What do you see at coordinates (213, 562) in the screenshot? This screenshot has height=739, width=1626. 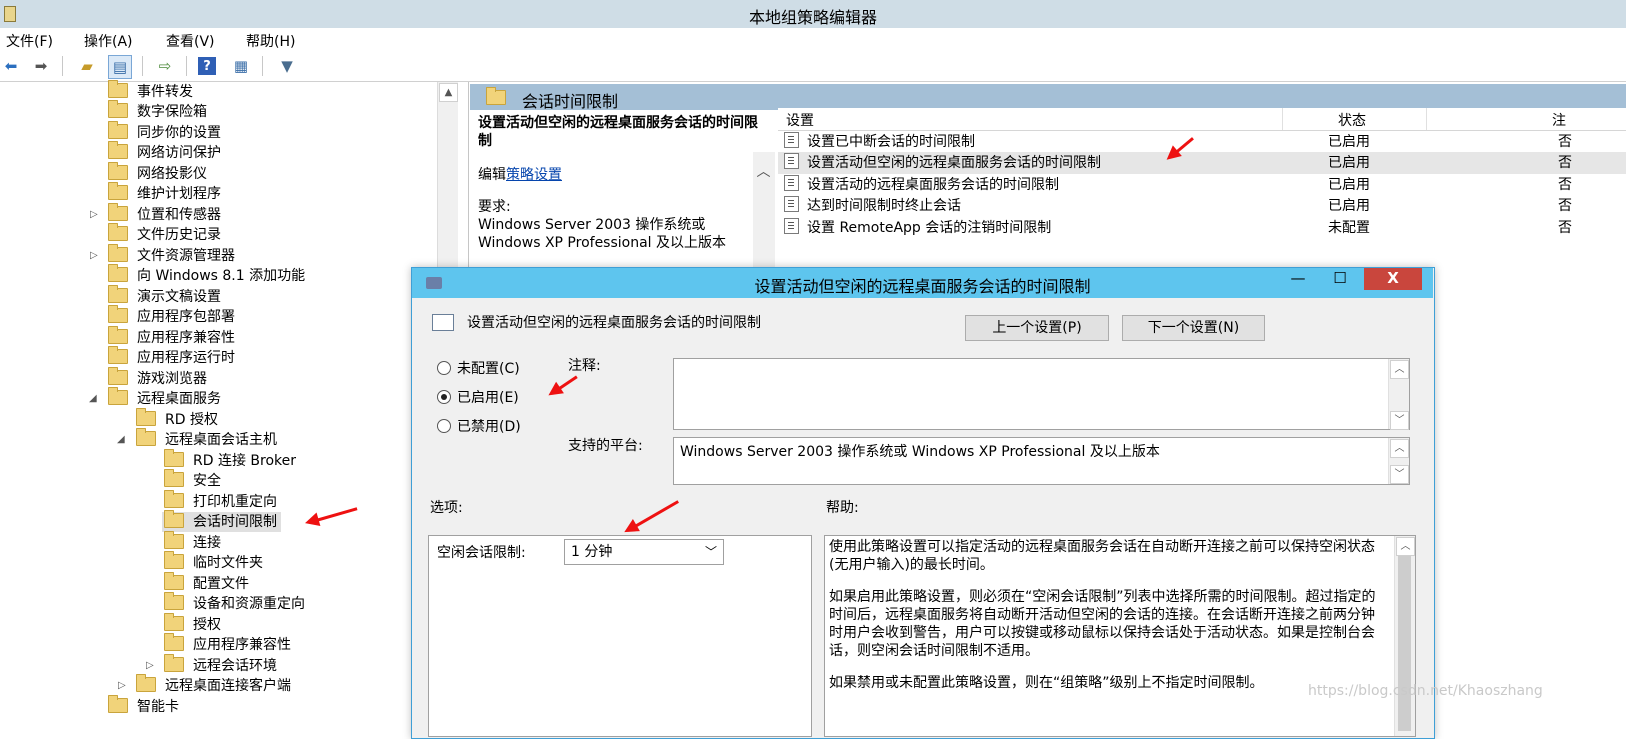 I see `tree-item: 临时文件夹` at bounding box center [213, 562].